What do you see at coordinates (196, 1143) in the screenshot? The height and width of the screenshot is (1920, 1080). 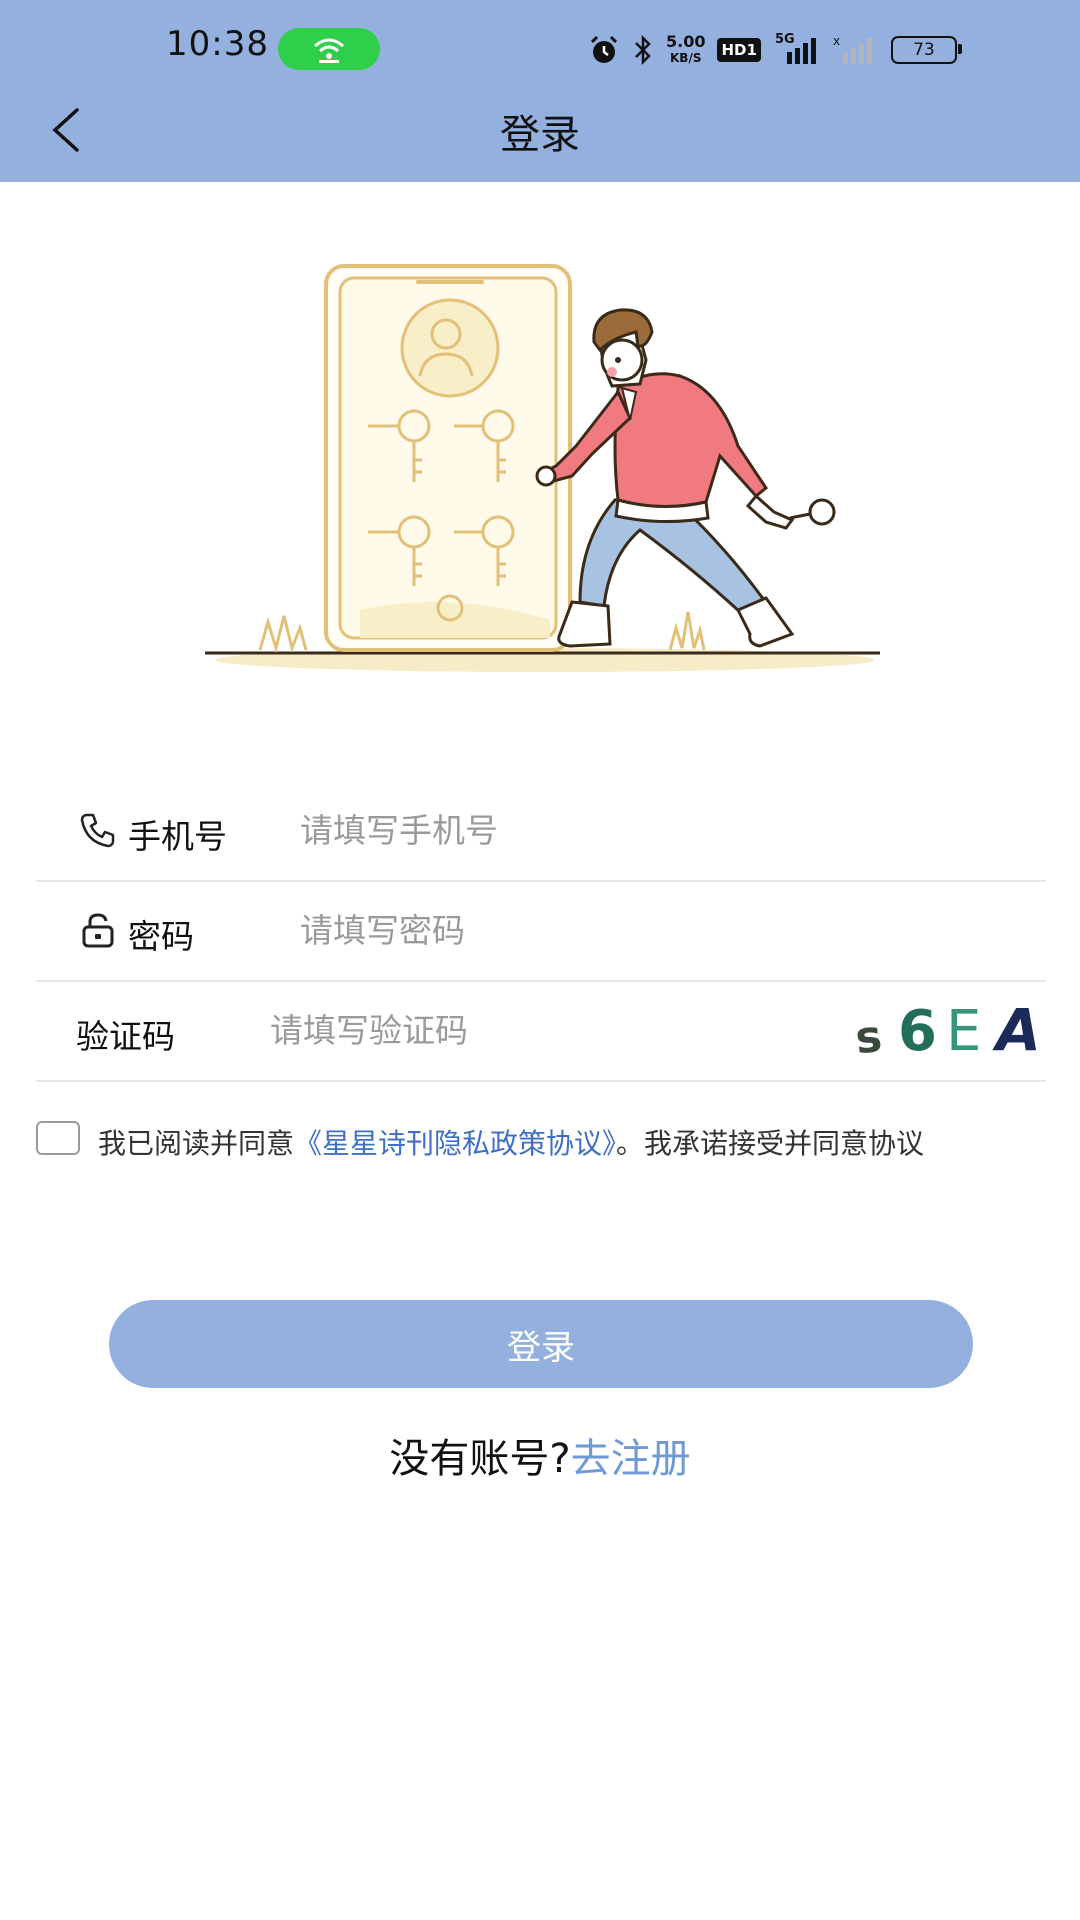 I see `agreement-prefix: 我已阅读并同意` at bounding box center [196, 1143].